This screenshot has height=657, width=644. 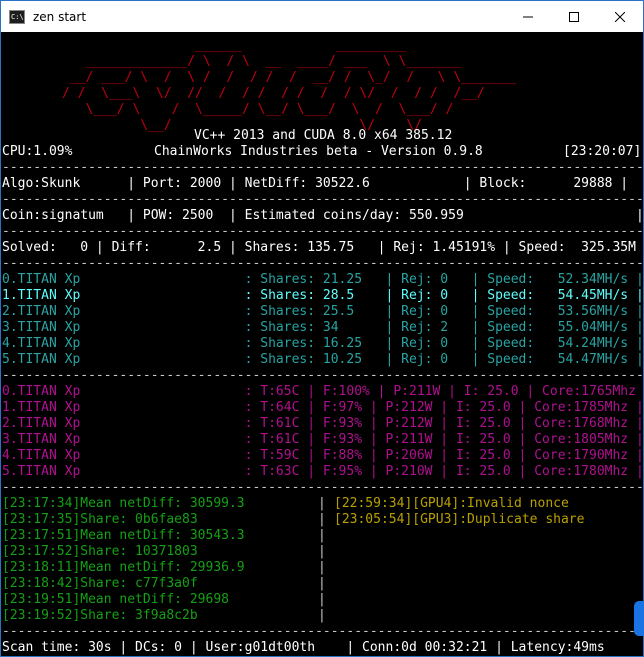 I want to click on banner-line: ______ _________, so click(x=234, y=45).